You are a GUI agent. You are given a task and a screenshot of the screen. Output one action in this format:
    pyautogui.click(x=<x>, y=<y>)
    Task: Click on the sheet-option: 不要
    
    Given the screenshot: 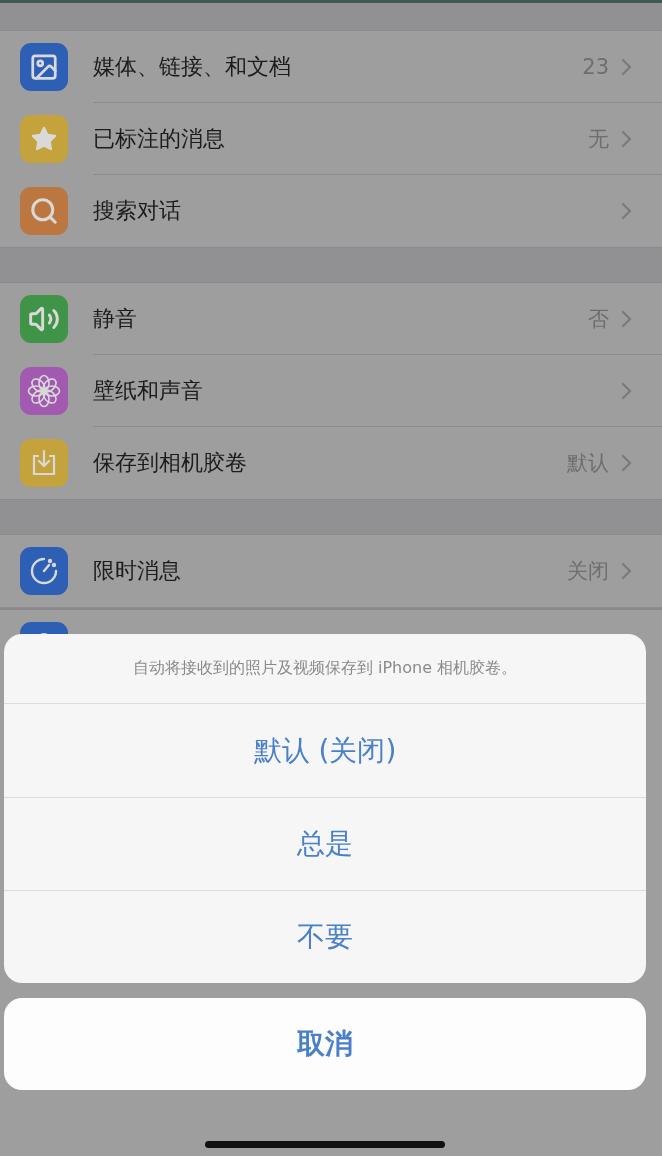 What is the action you would take?
    pyautogui.click(x=325, y=936)
    